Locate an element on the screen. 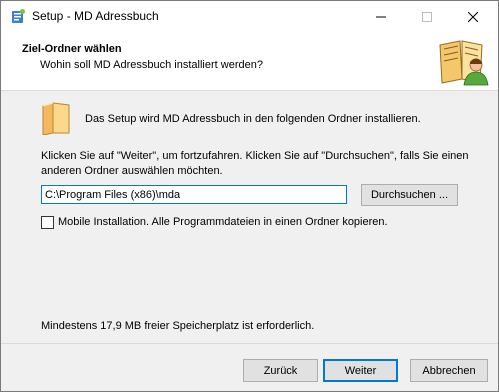  cancel-button: Abbrechen is located at coordinates (449, 370).